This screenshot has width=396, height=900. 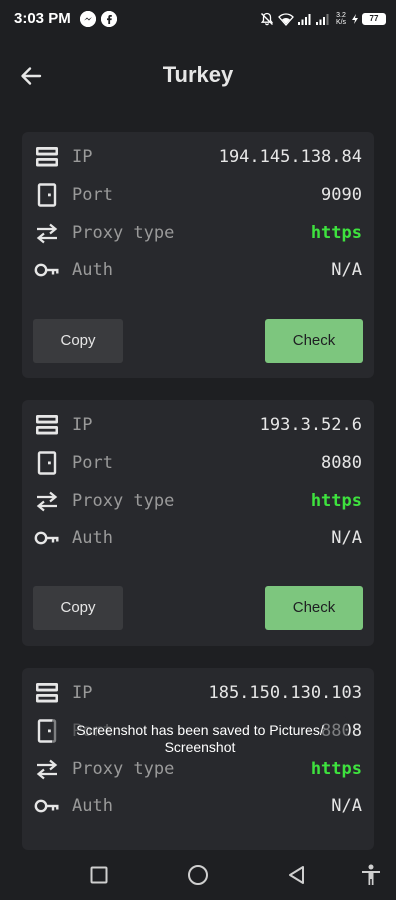 I want to click on bell-off-icon, so click(x=267, y=19).